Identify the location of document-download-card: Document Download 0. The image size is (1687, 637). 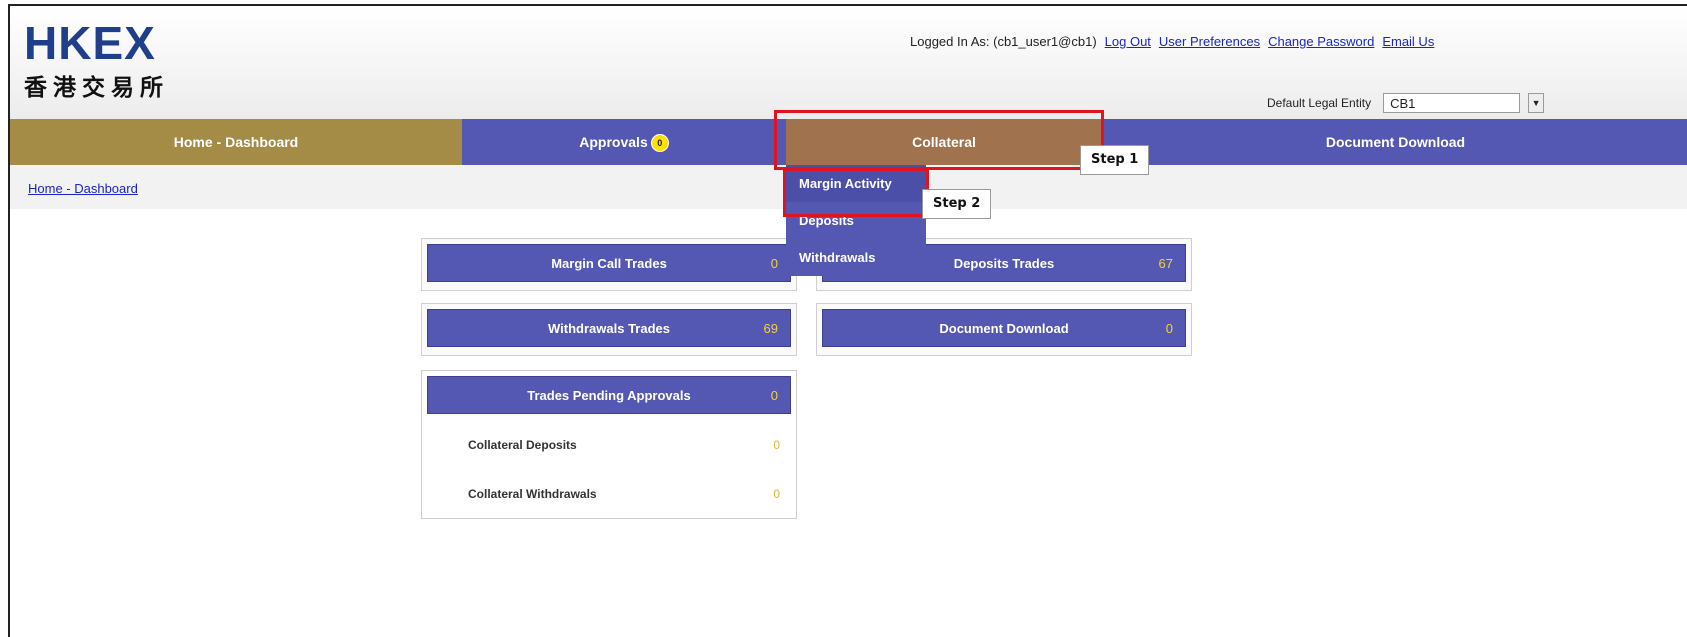
(1004, 329).